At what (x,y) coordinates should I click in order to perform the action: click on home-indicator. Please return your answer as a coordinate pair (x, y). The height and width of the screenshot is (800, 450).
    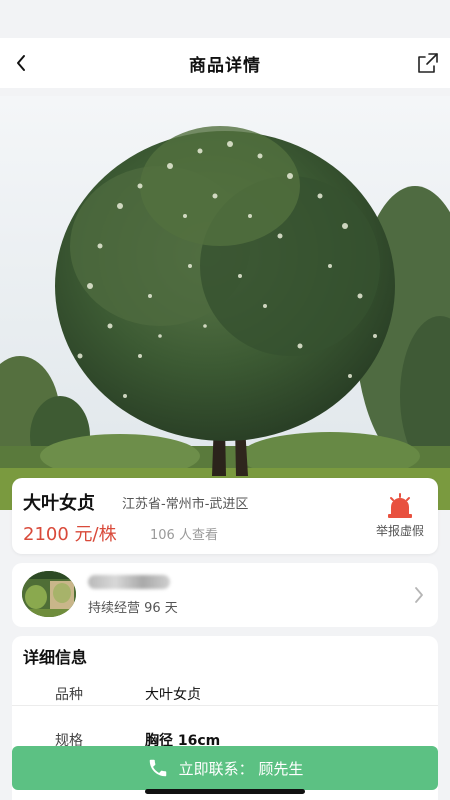
    Looking at the image, I should click on (225, 791).